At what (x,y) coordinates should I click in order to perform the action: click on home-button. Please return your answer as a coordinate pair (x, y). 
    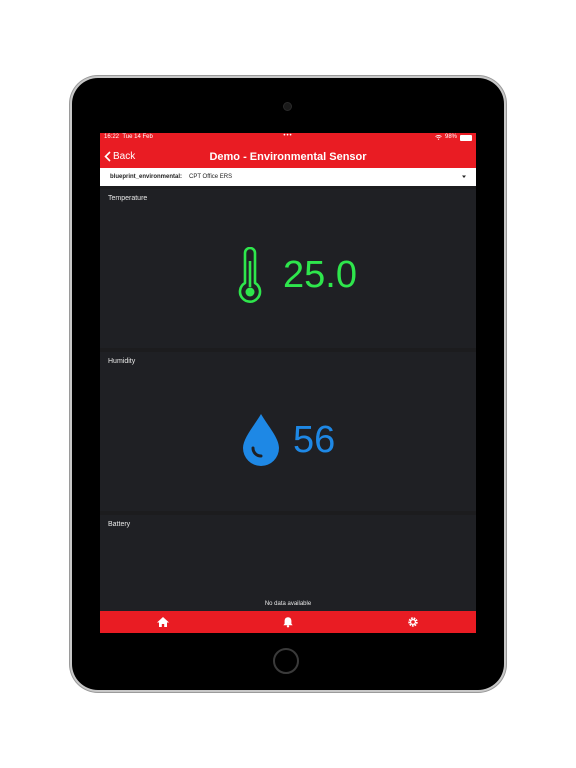
    Looking at the image, I should click on (286, 661).